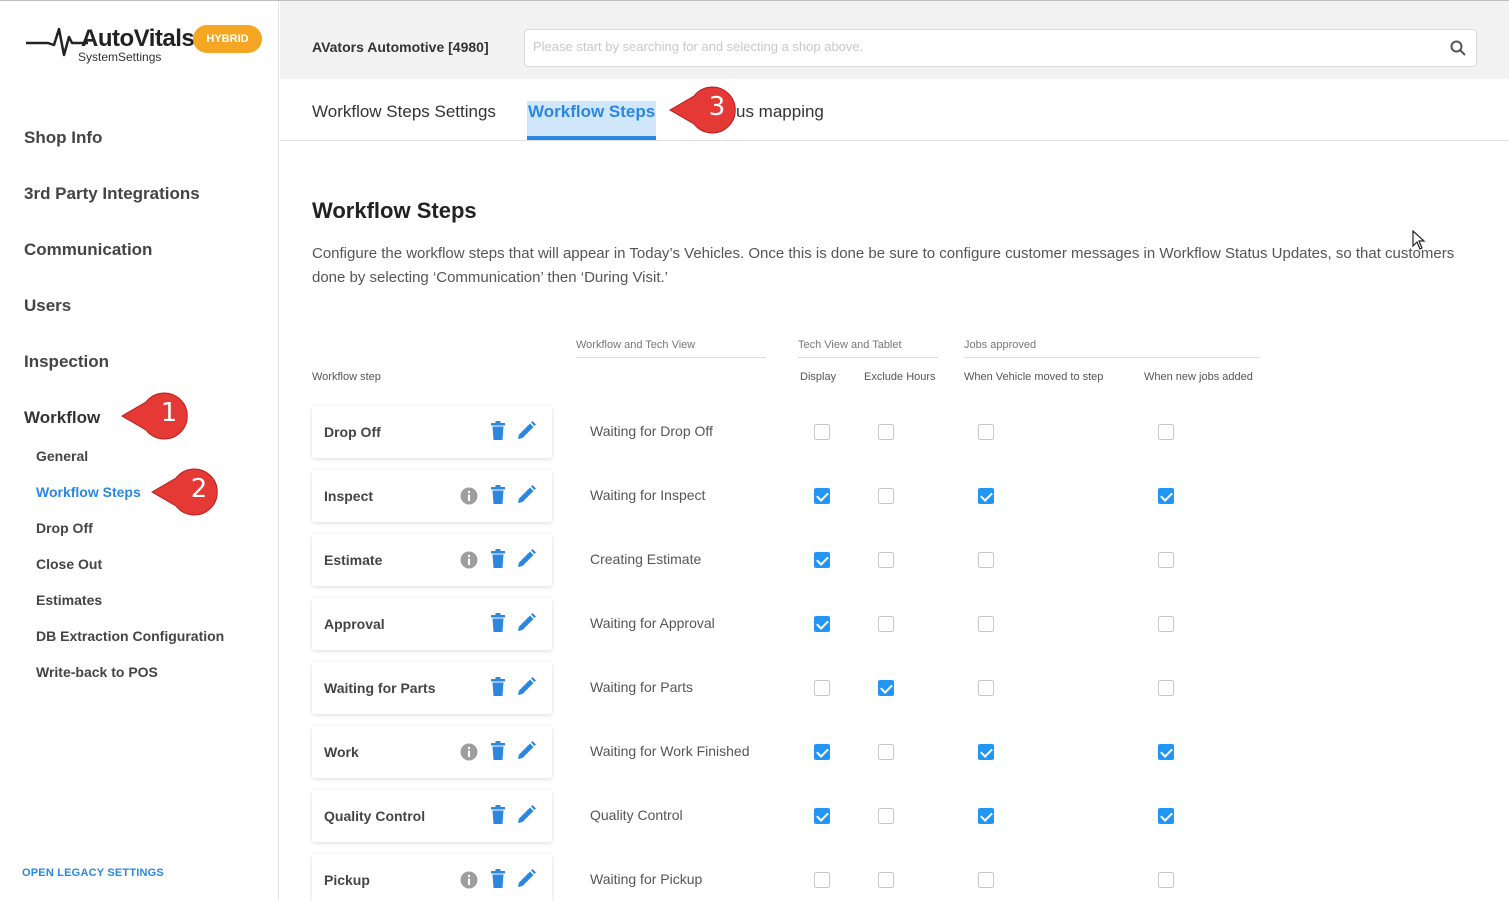 The image size is (1509, 901). Describe the element at coordinates (88, 250) in the screenshot. I see `nav-communication: Communication` at that location.